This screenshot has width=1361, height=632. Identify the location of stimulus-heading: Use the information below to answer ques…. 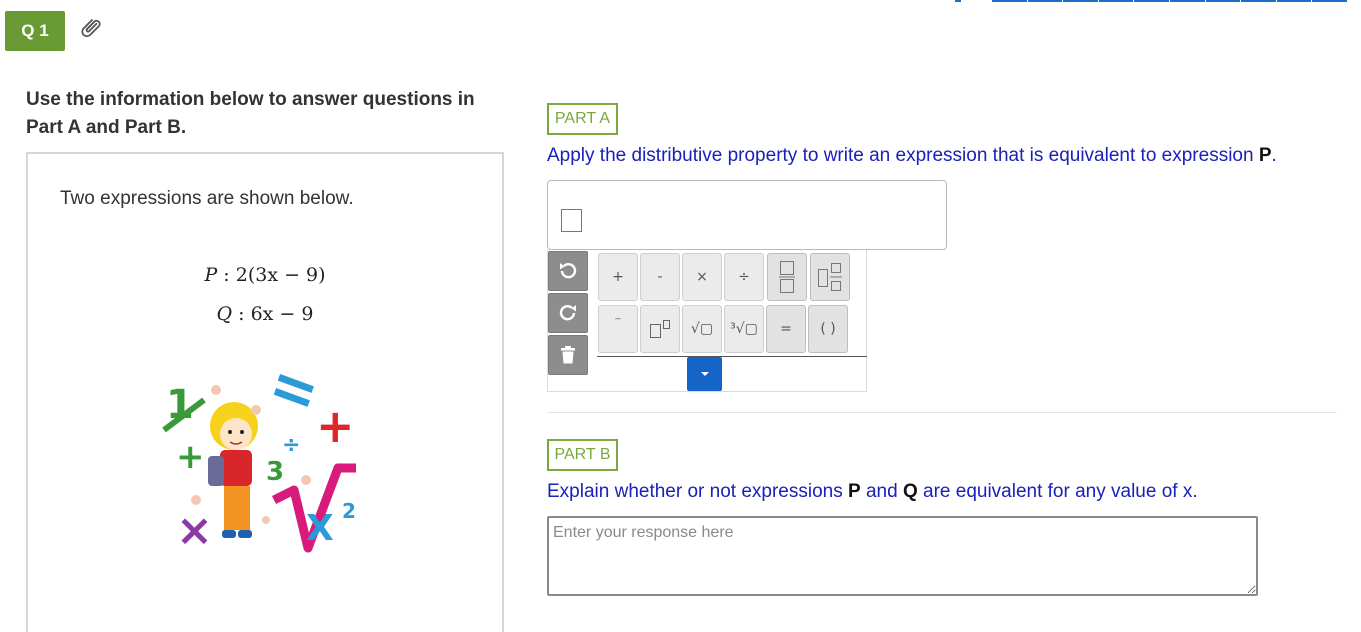
(250, 113).